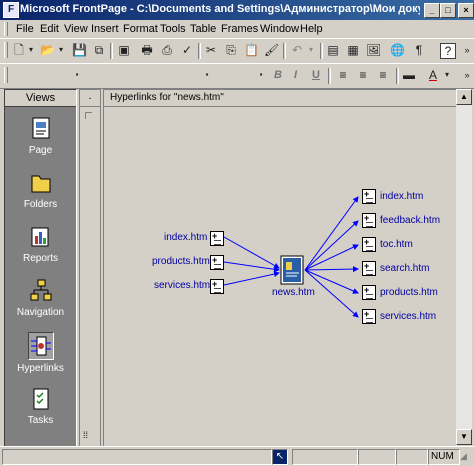 Image resolution: width=474 pixels, height=466 pixels. Describe the element at coordinates (292, 270) in the screenshot. I see `center-page-icon` at that location.